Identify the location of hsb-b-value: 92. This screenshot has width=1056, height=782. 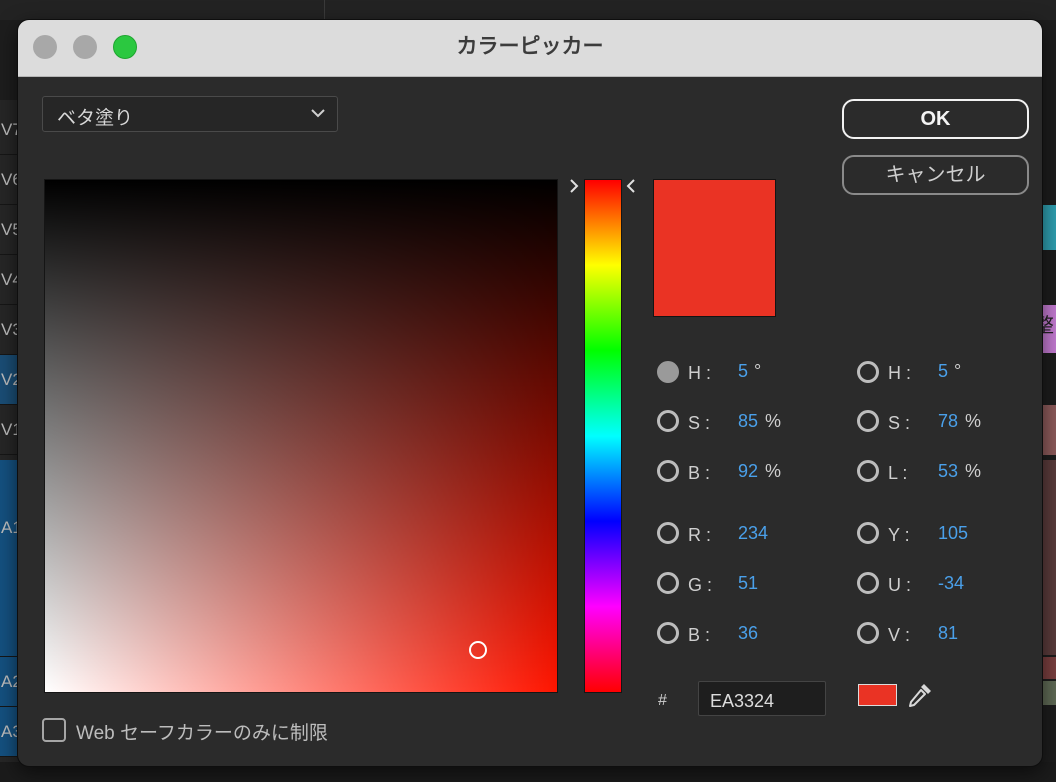
(748, 471).